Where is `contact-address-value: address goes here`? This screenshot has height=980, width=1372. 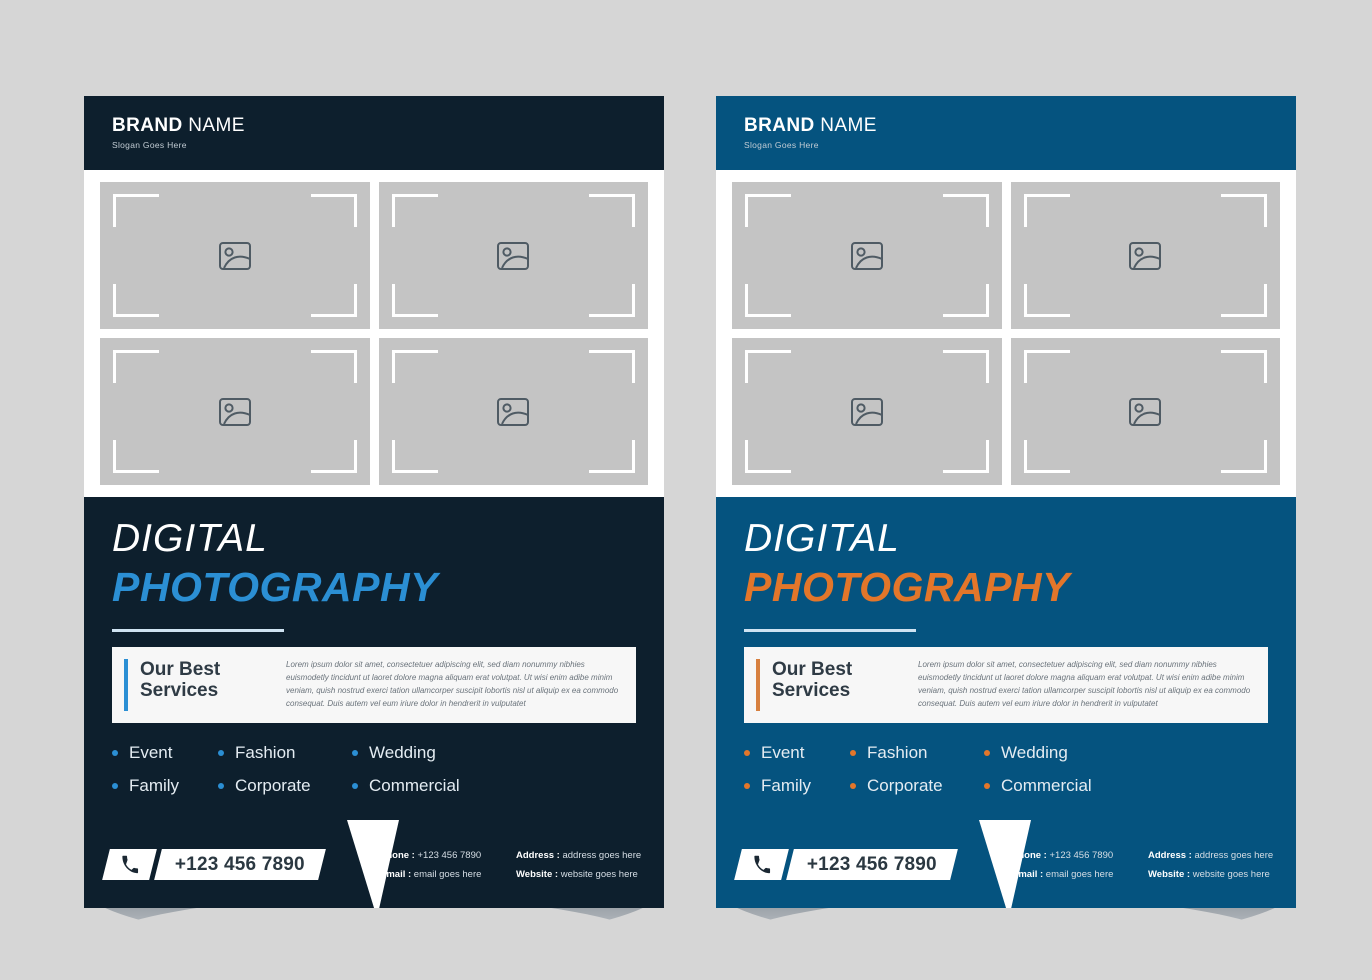
contact-address-value: address goes here is located at coordinates (1232, 855).